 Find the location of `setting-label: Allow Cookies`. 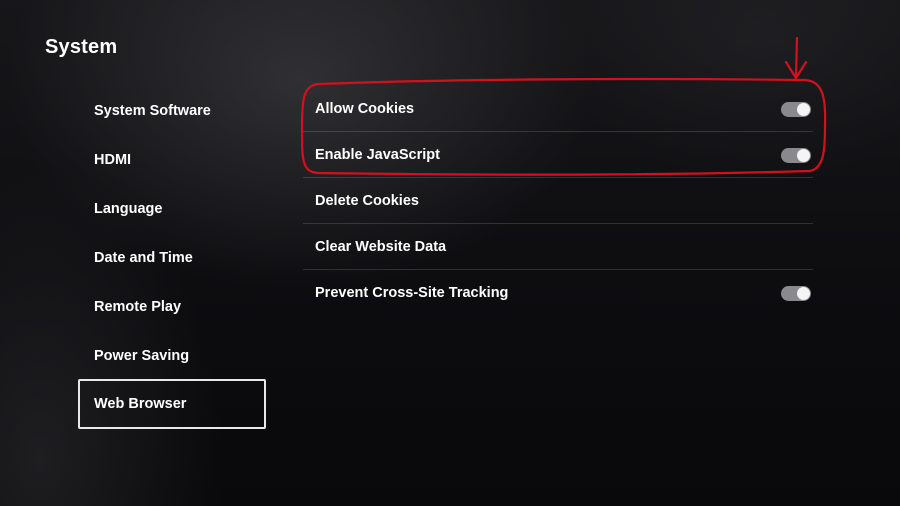

setting-label: Allow Cookies is located at coordinates (365, 109).